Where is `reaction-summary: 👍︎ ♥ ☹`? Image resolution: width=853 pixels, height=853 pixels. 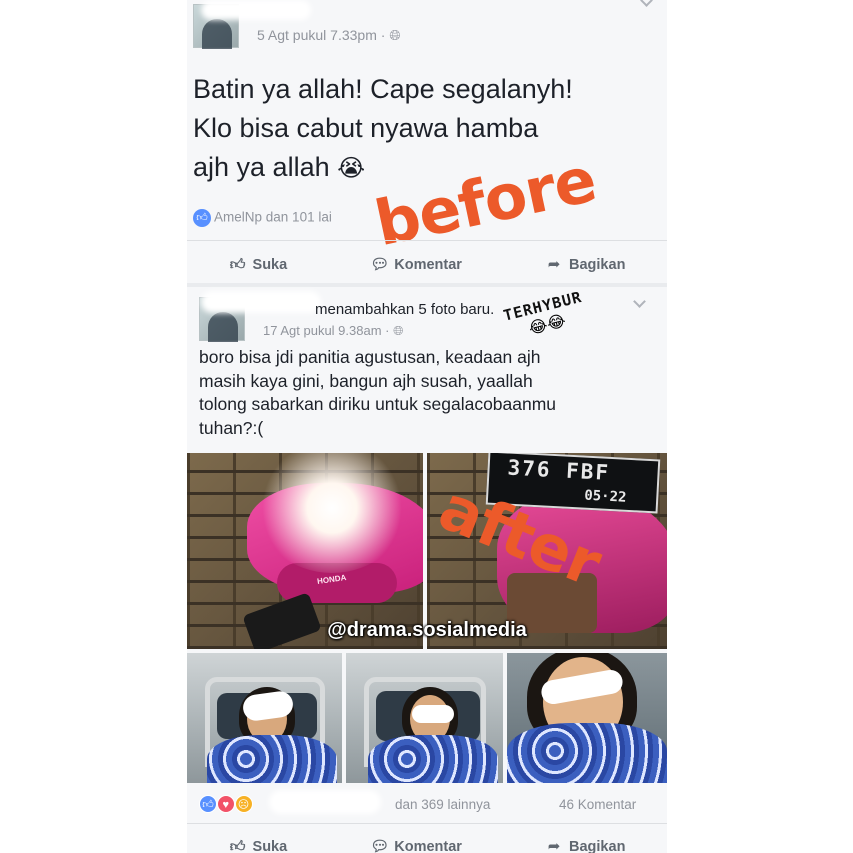
reaction-summary: 👍︎ ♥ ☹ is located at coordinates (226, 804).